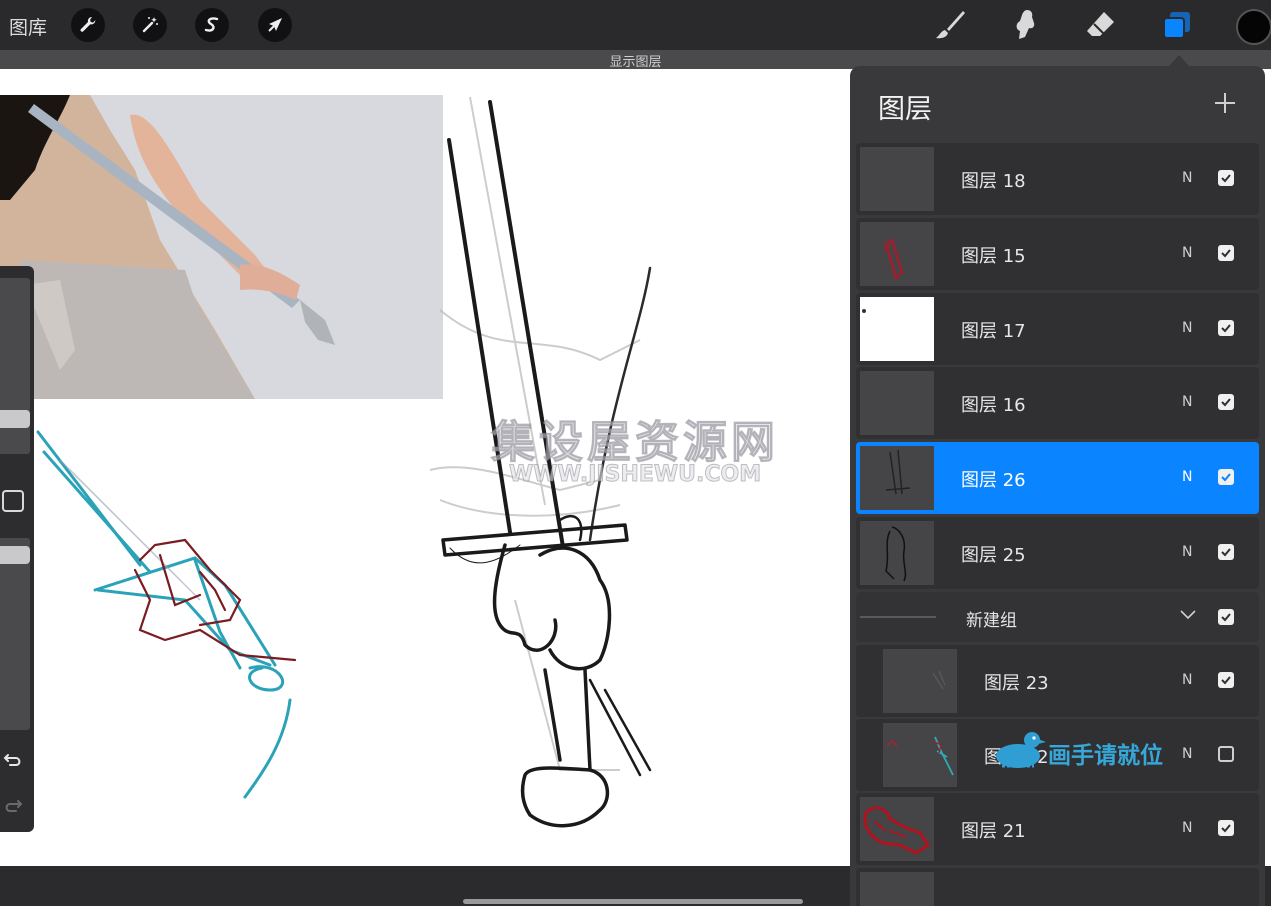  I want to click on layer-group-row: 新建组, so click(1057, 617).